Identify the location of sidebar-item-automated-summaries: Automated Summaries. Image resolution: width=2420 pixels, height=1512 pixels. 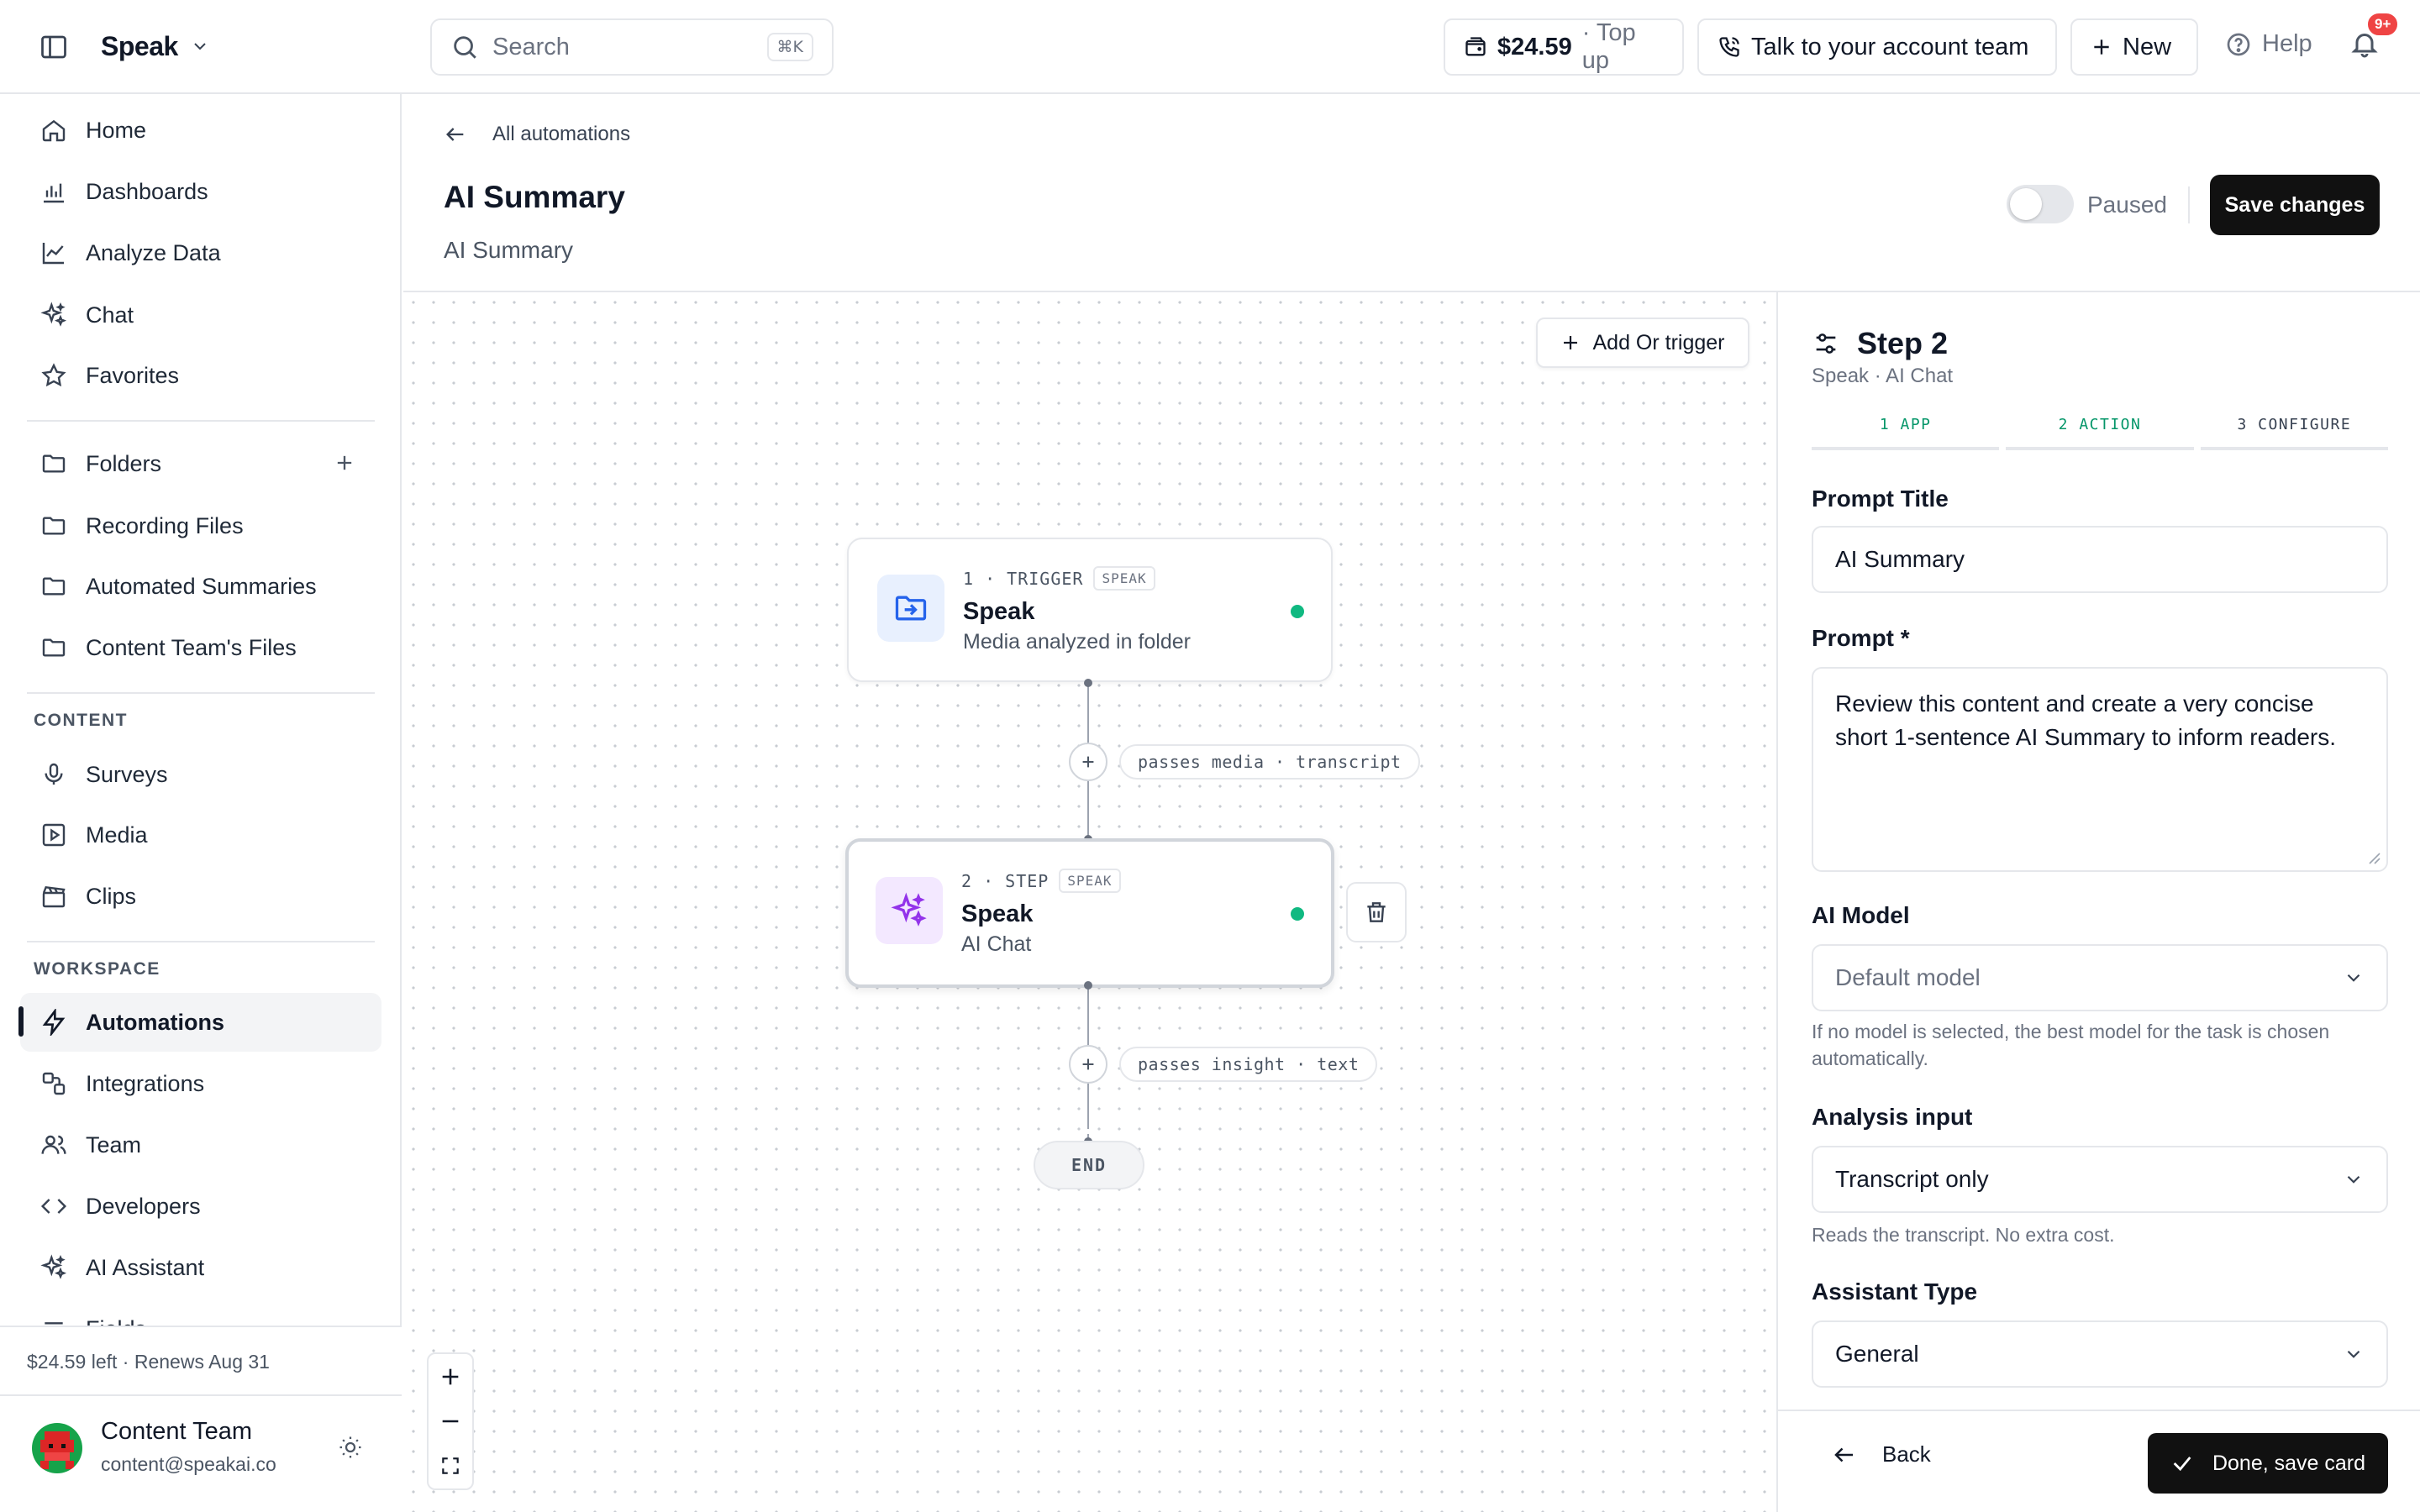
(200, 586).